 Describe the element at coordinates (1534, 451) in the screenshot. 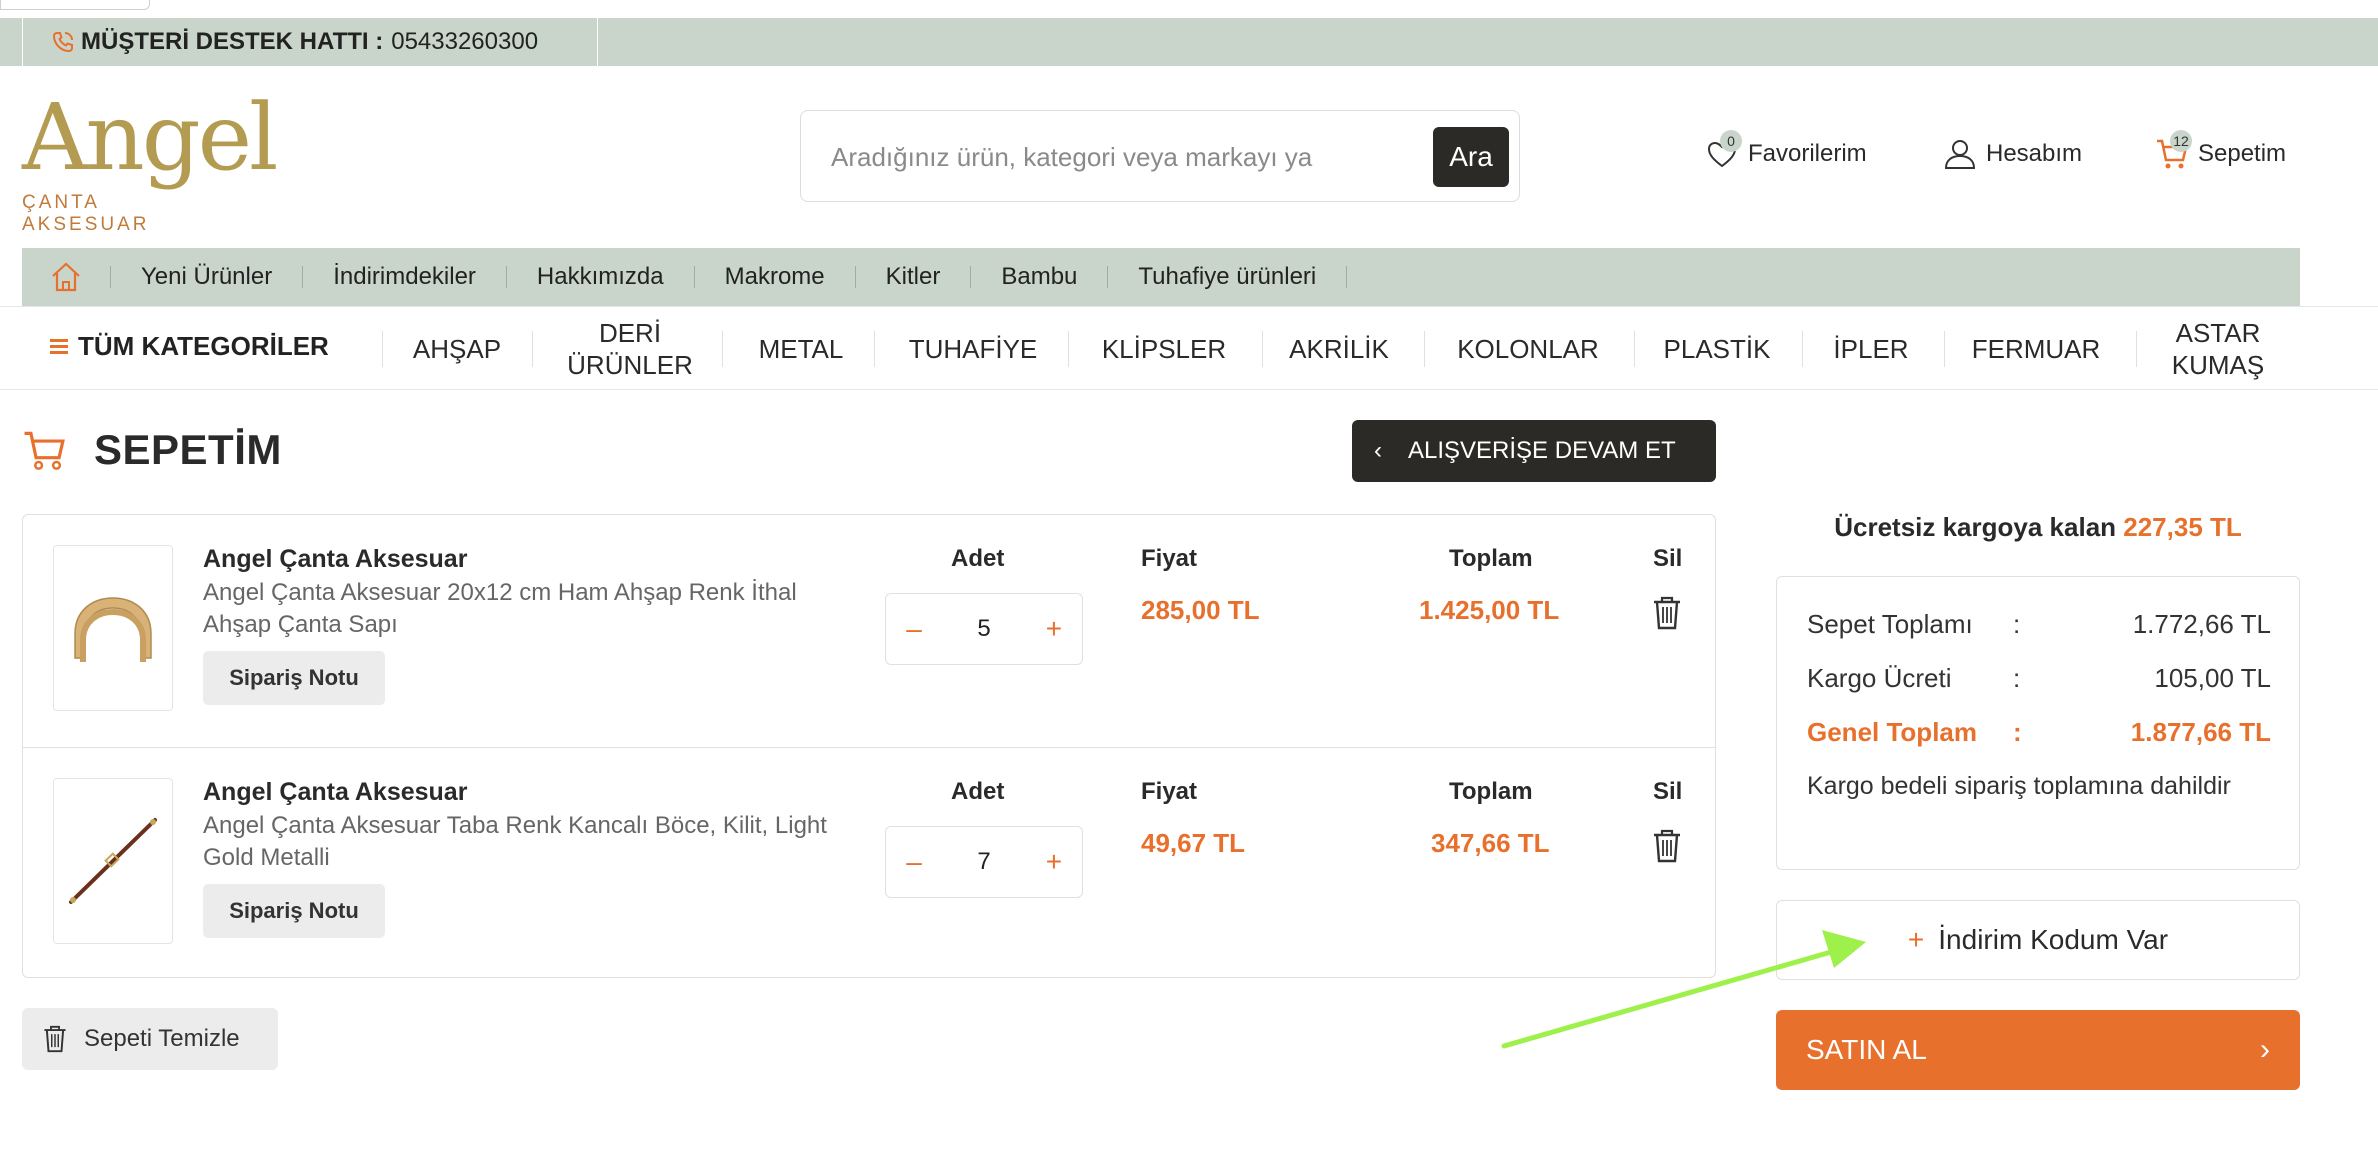

I see `continue-shopping-button: ‹ ALIŞVERİŞE DEVAM ET` at that location.